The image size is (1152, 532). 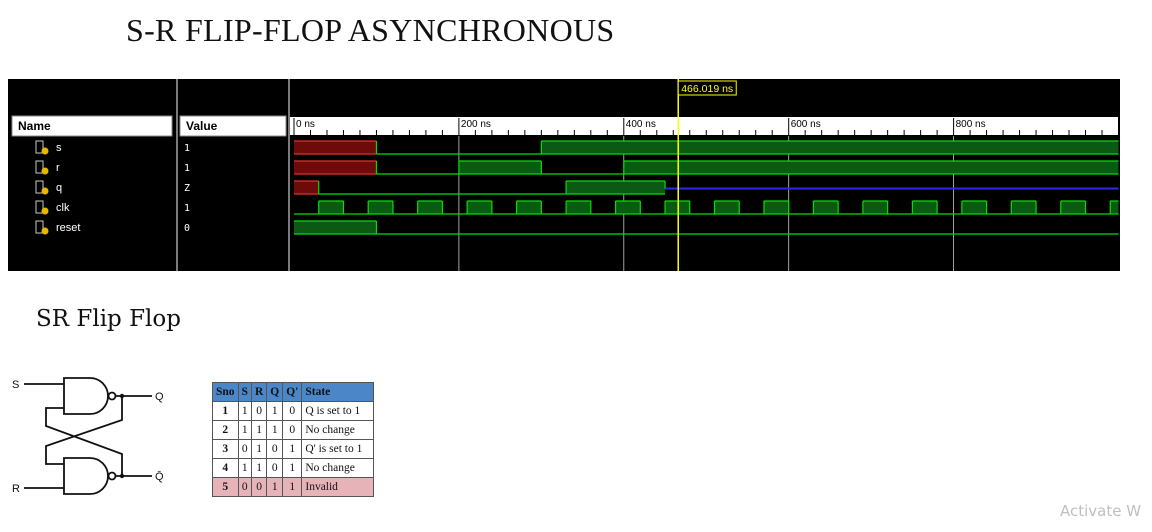 I want to click on q-junction-dot, so click(x=122, y=396).